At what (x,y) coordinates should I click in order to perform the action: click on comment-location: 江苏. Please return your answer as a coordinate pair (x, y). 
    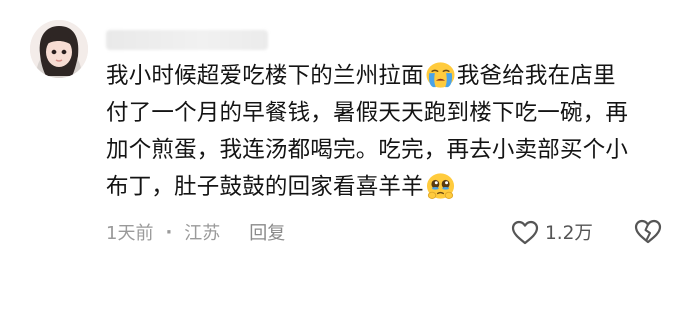
    Looking at the image, I should click on (202, 233).